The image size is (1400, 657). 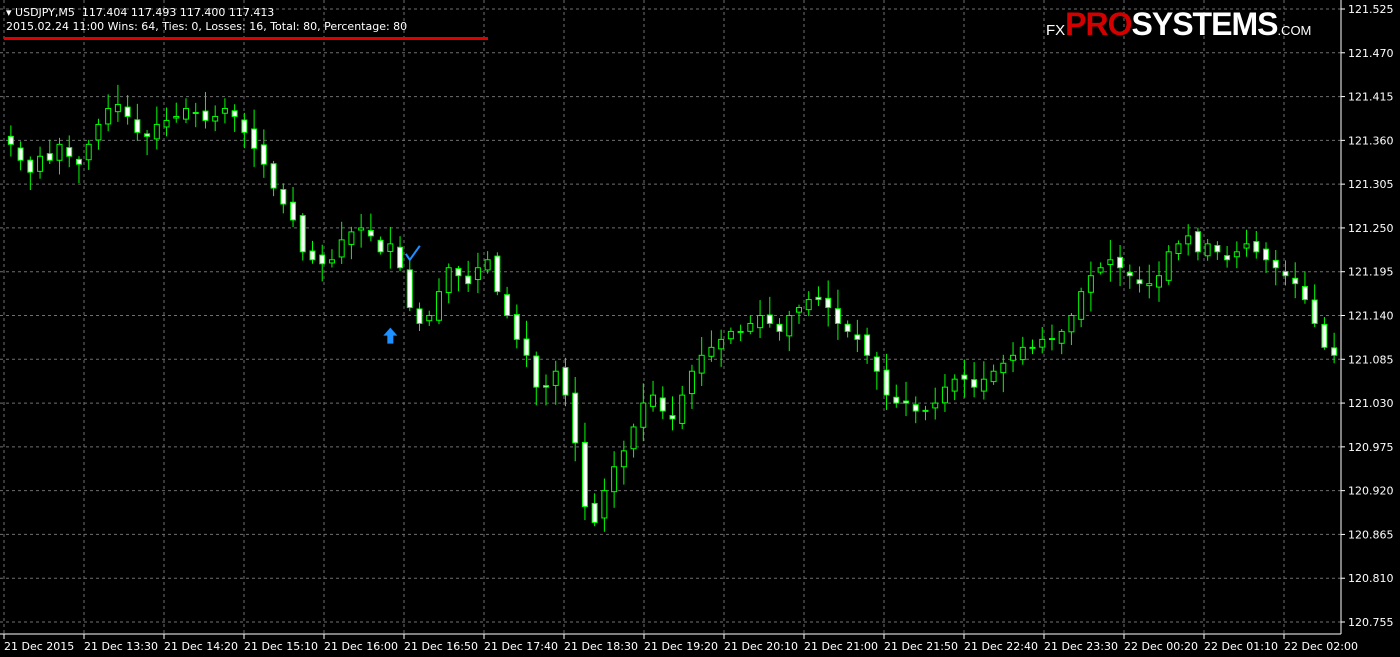 I want to click on time-tick-label: 21 Dec 23:30, so click(x=1081, y=646).